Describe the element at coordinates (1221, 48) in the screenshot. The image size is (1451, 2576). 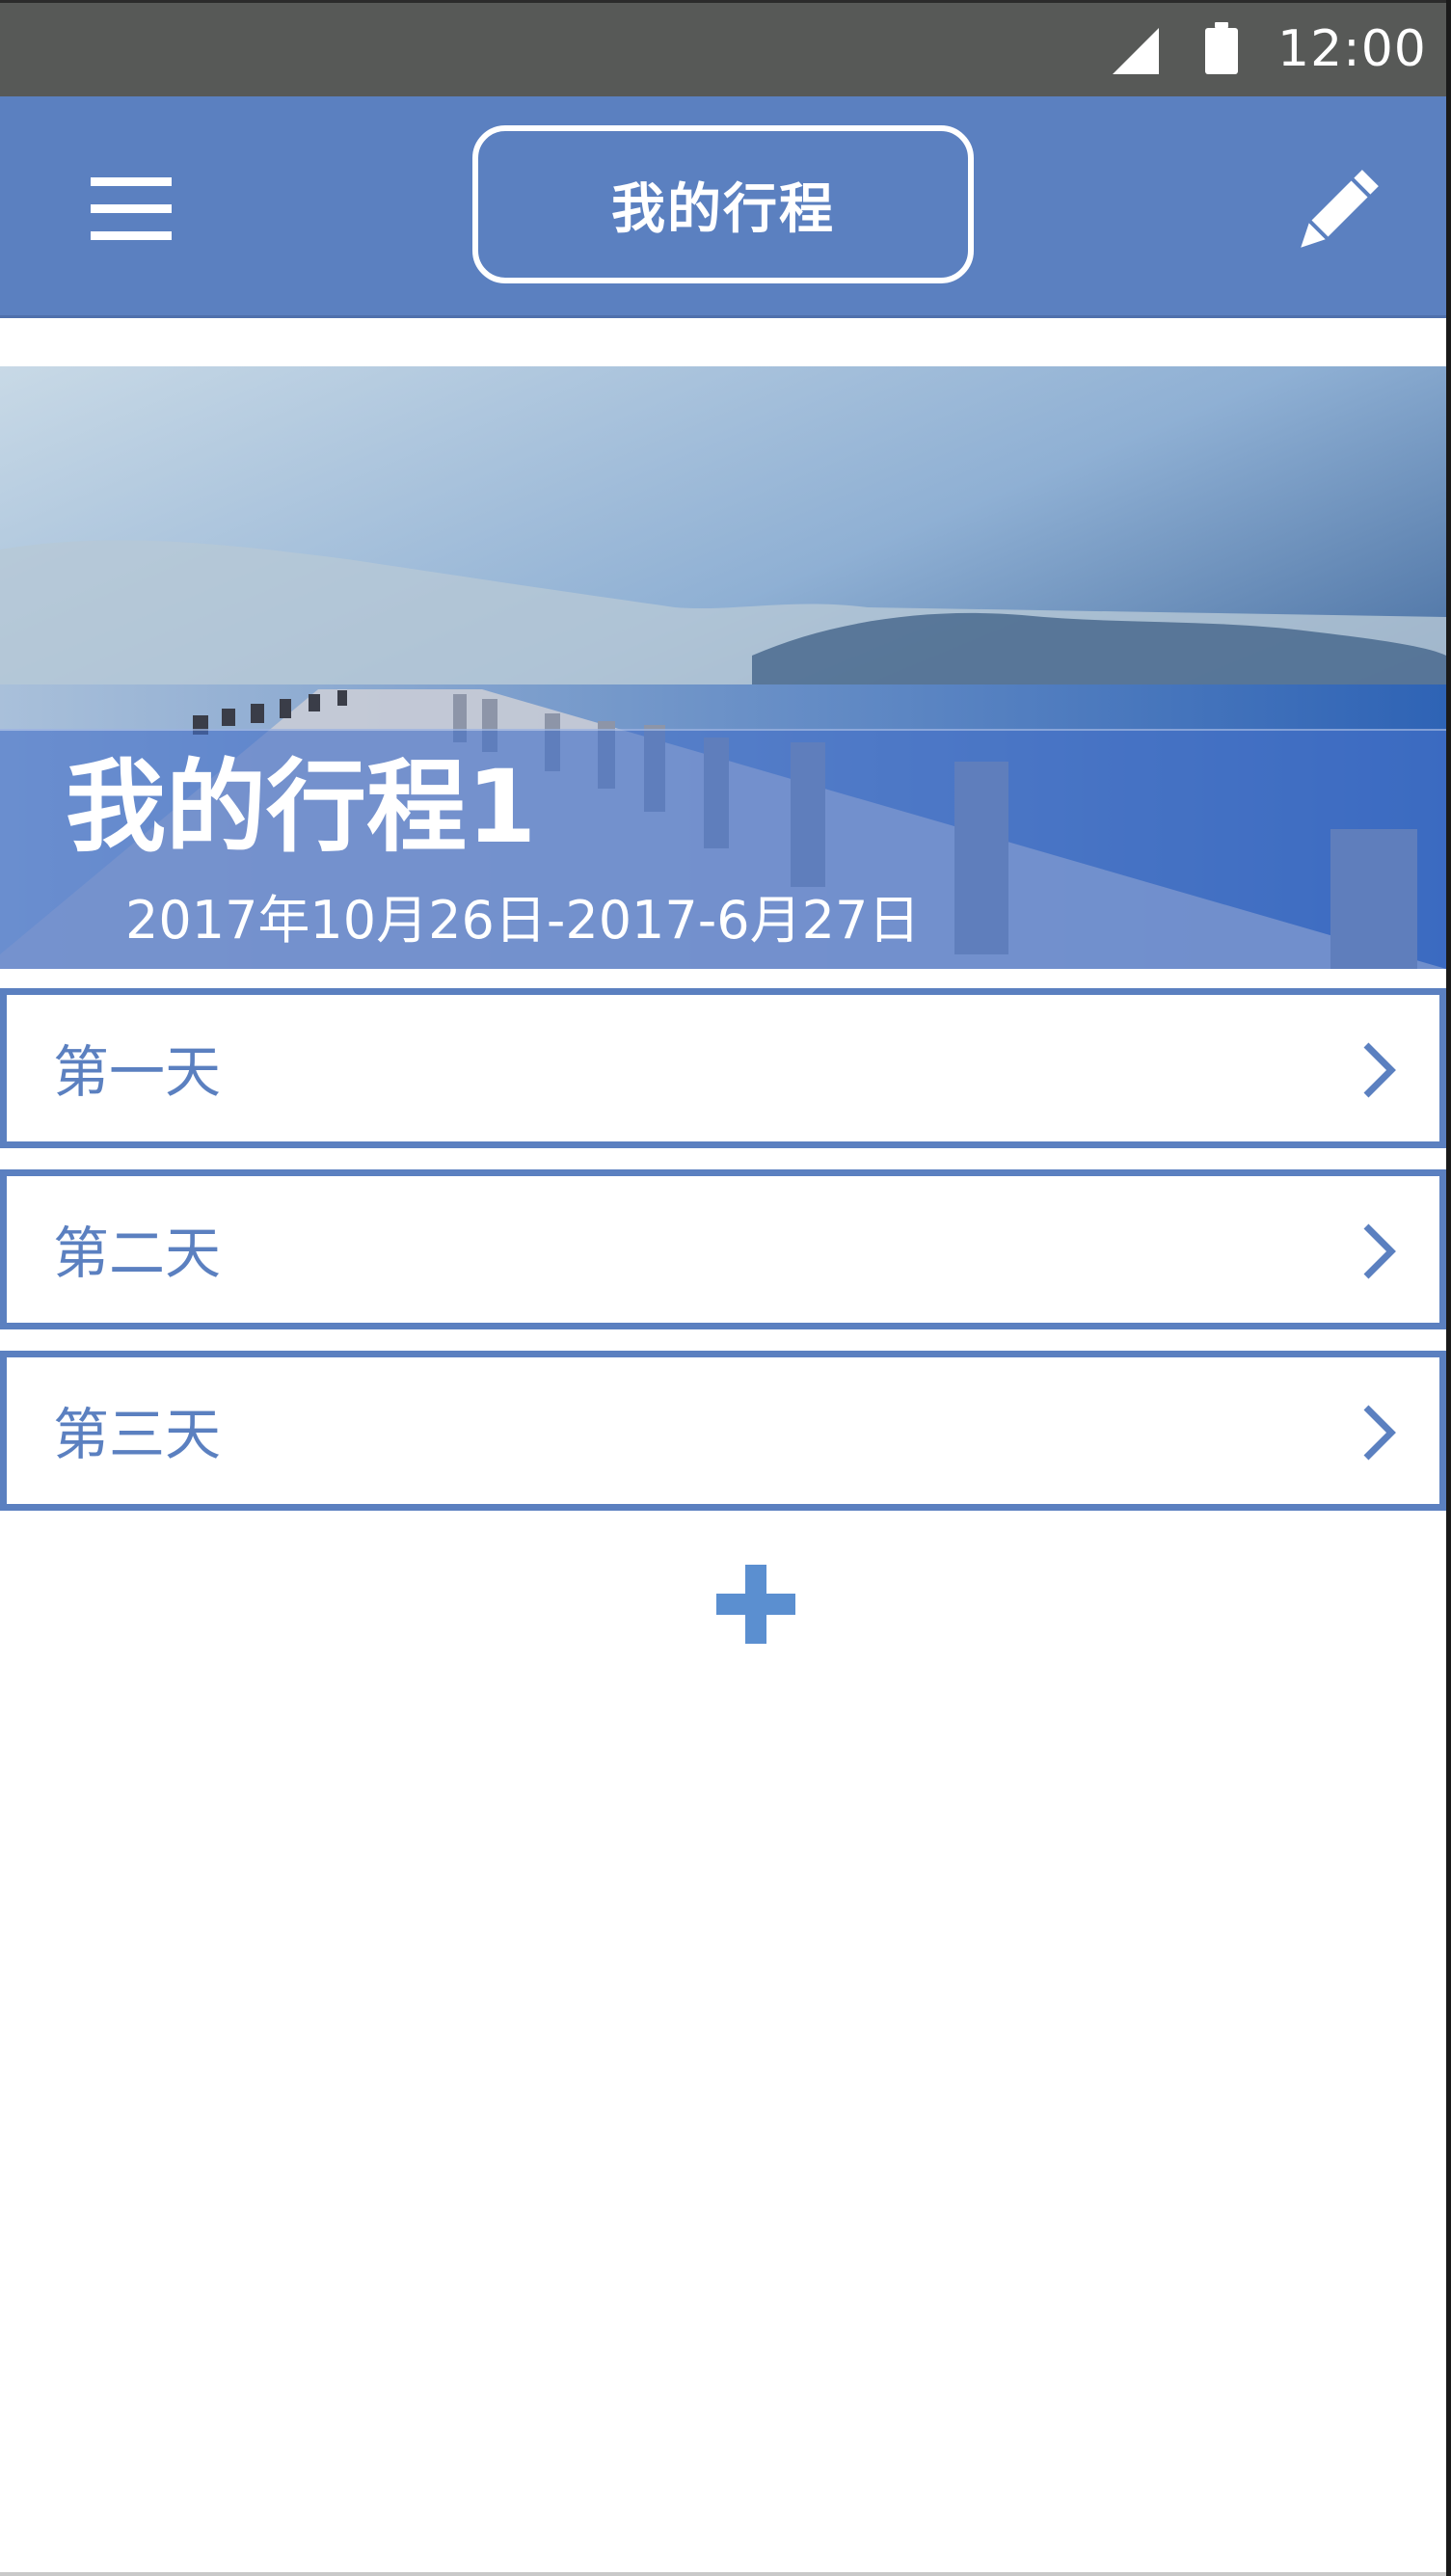
I see `battery-icon` at that location.